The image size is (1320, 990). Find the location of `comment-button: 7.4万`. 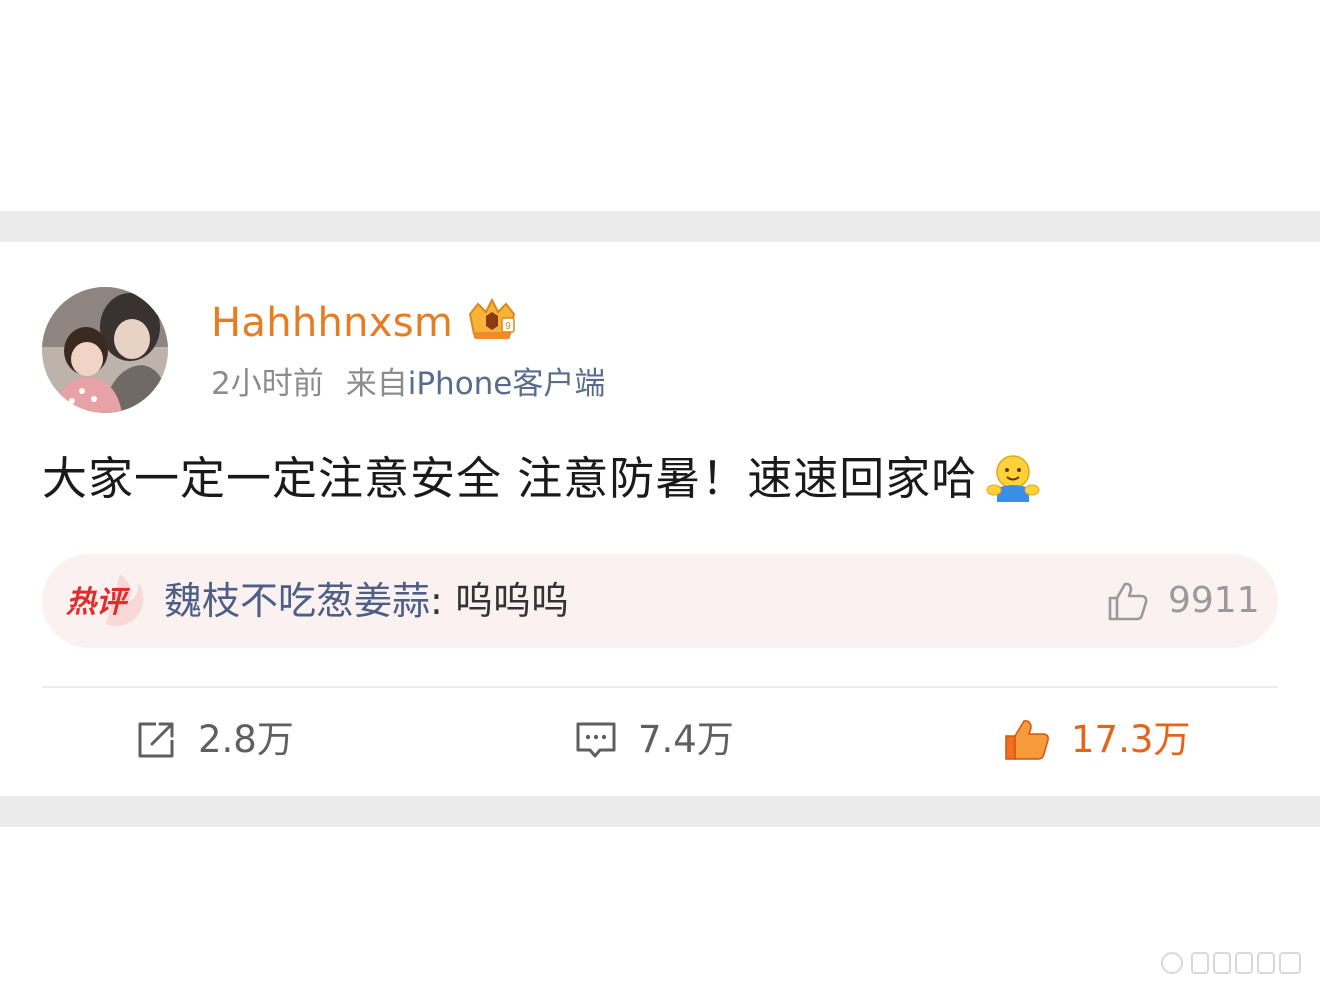

comment-button: 7.4万 is located at coordinates (654, 740).